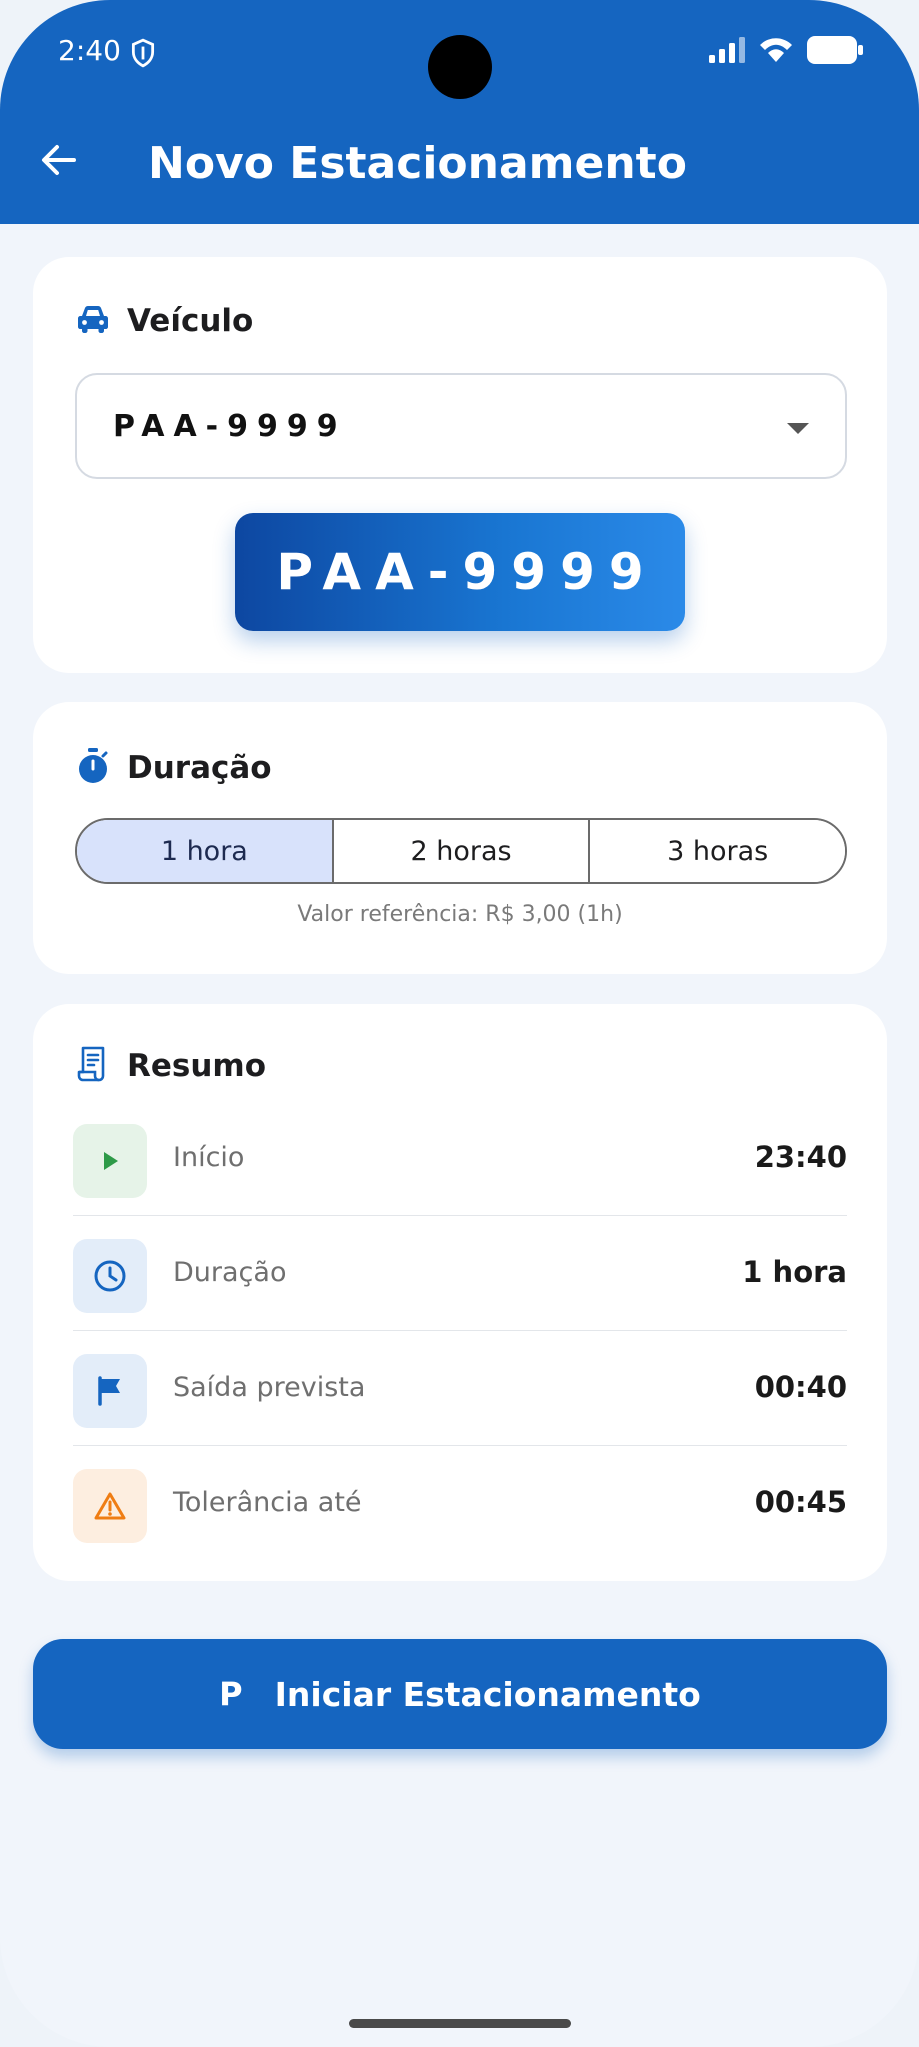 This screenshot has height=2047, width=919. I want to click on duration-segmented-control: 1 hora 2 horas 3 horas, so click(461, 851).